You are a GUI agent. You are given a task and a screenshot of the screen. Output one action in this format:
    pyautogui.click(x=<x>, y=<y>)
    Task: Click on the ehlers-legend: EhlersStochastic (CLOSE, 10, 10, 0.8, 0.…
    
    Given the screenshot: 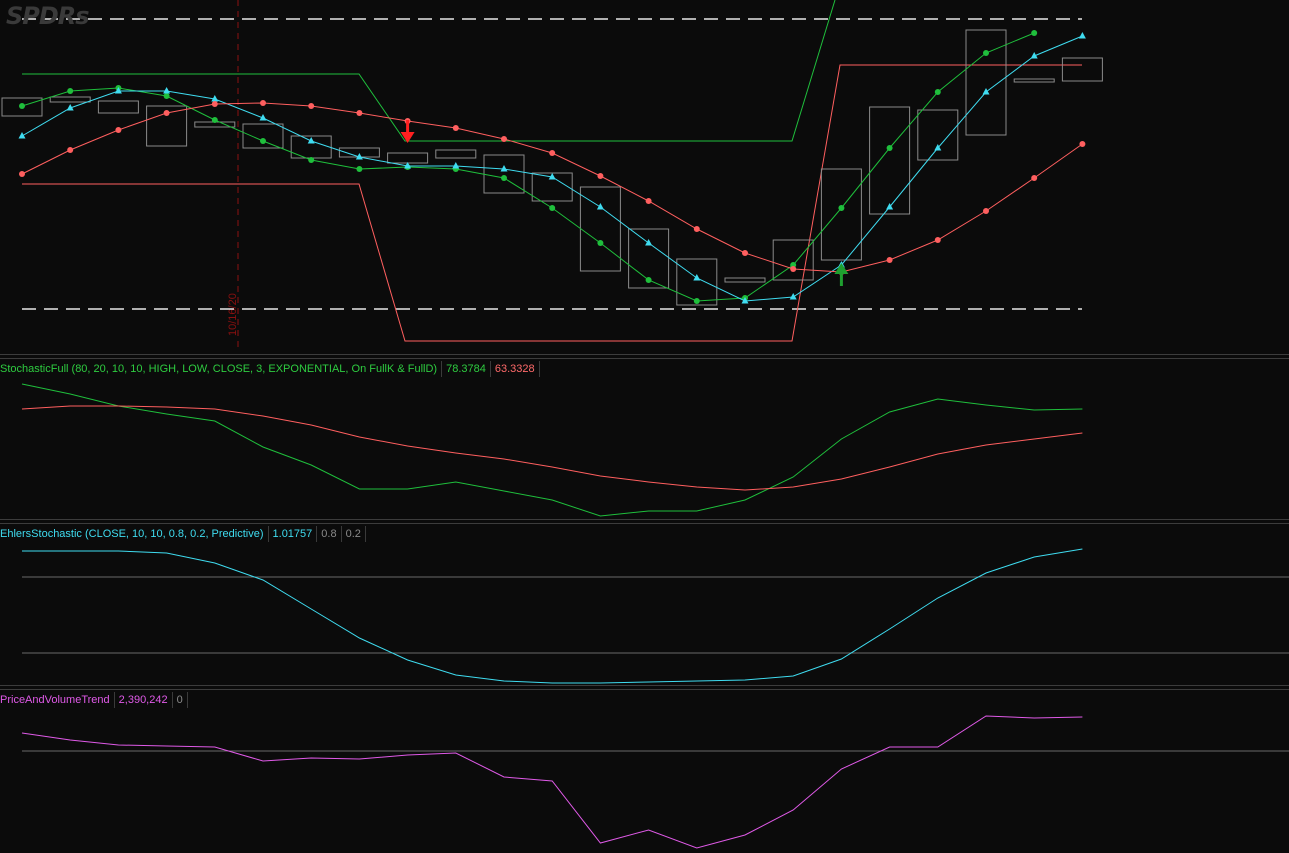 What is the action you would take?
    pyautogui.click(x=183, y=534)
    